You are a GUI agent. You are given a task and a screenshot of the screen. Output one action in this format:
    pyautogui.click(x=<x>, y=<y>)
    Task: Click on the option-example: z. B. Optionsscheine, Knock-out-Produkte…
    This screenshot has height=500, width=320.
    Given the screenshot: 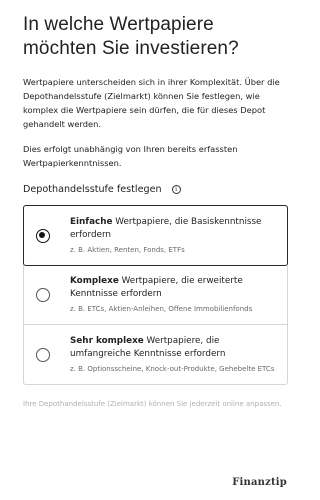 What is the action you would take?
    pyautogui.click(x=172, y=369)
    